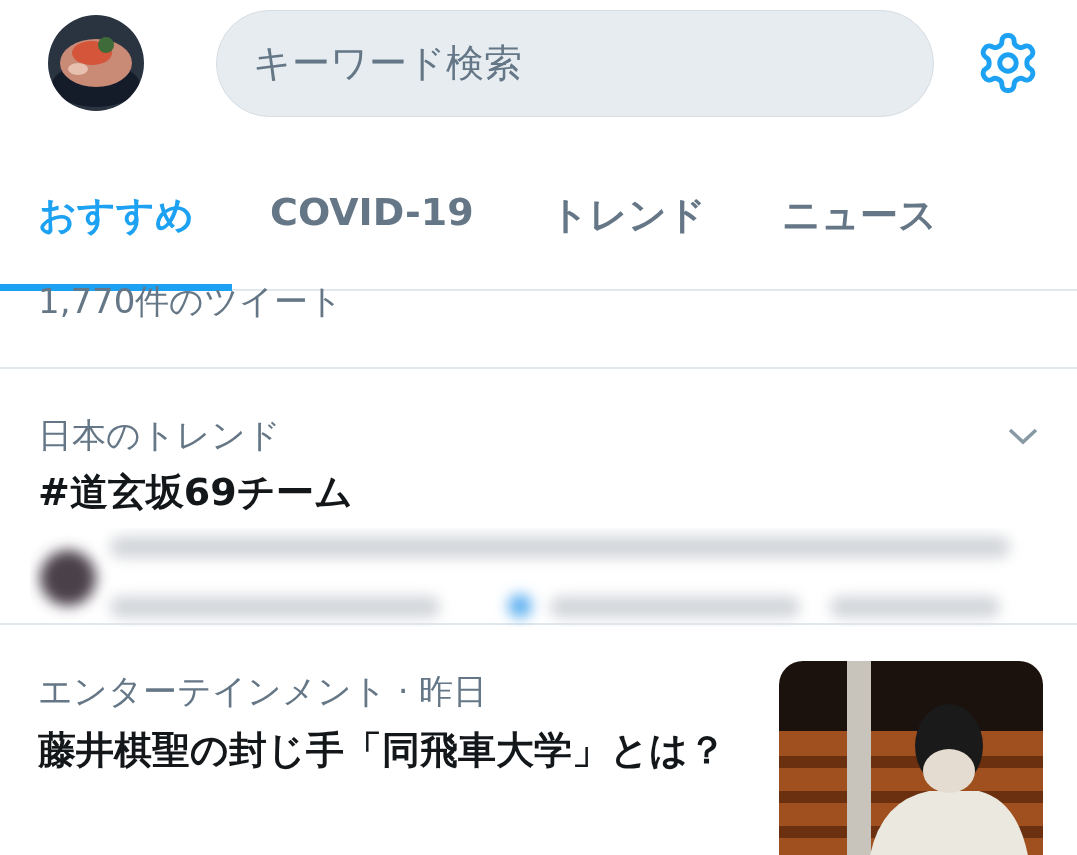 The height and width of the screenshot is (855, 1077). I want to click on trend-context: 日本のトレンド, so click(159, 435).